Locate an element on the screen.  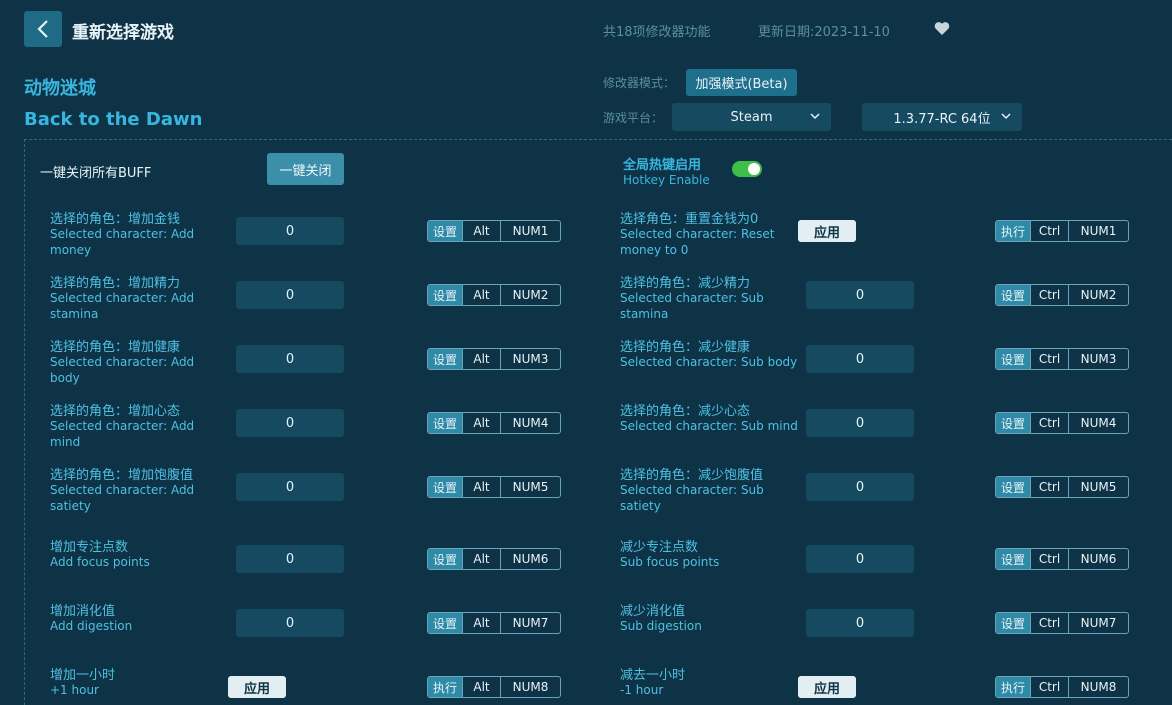
cheat-name-cn: 选择的角色：减少精力 is located at coordinates (685, 283).